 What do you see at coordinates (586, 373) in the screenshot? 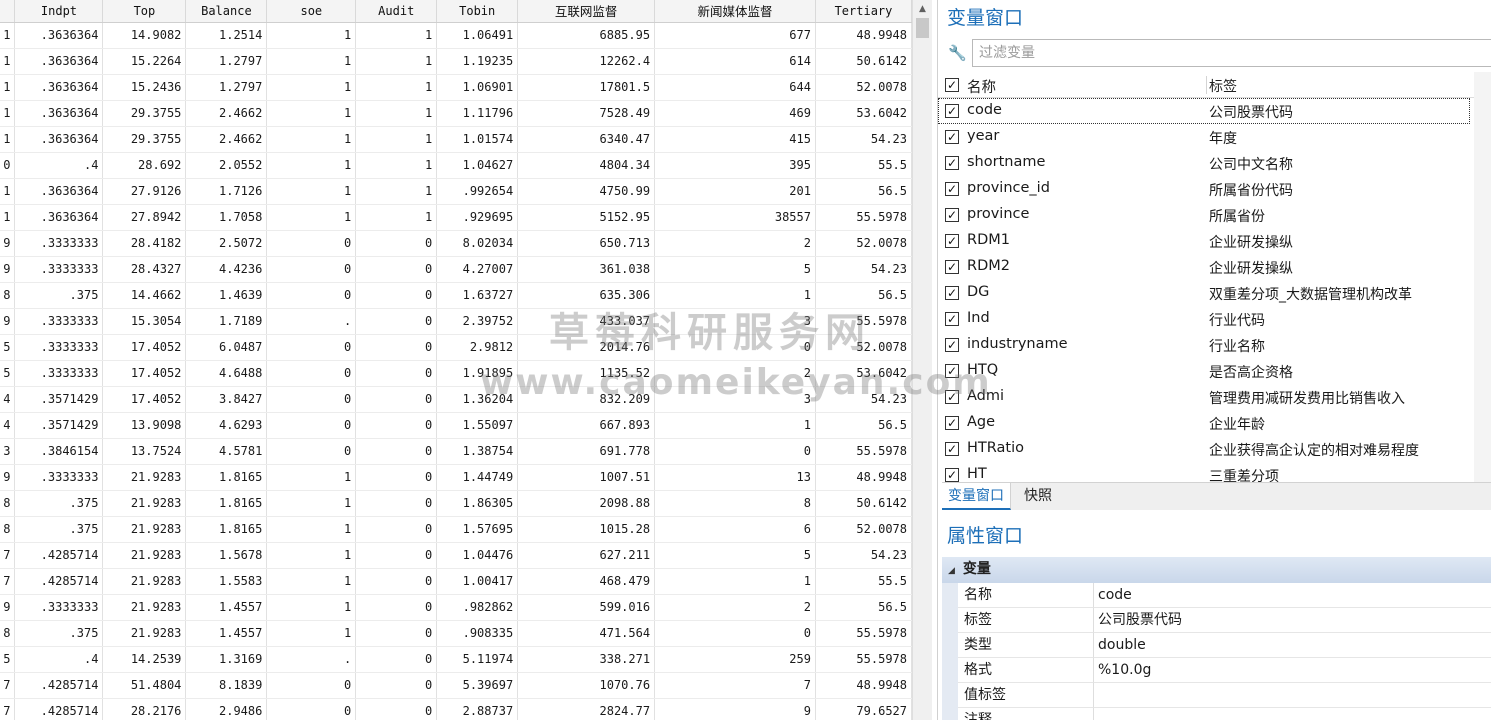
I see `grid-cell: 1135.52` at bounding box center [586, 373].